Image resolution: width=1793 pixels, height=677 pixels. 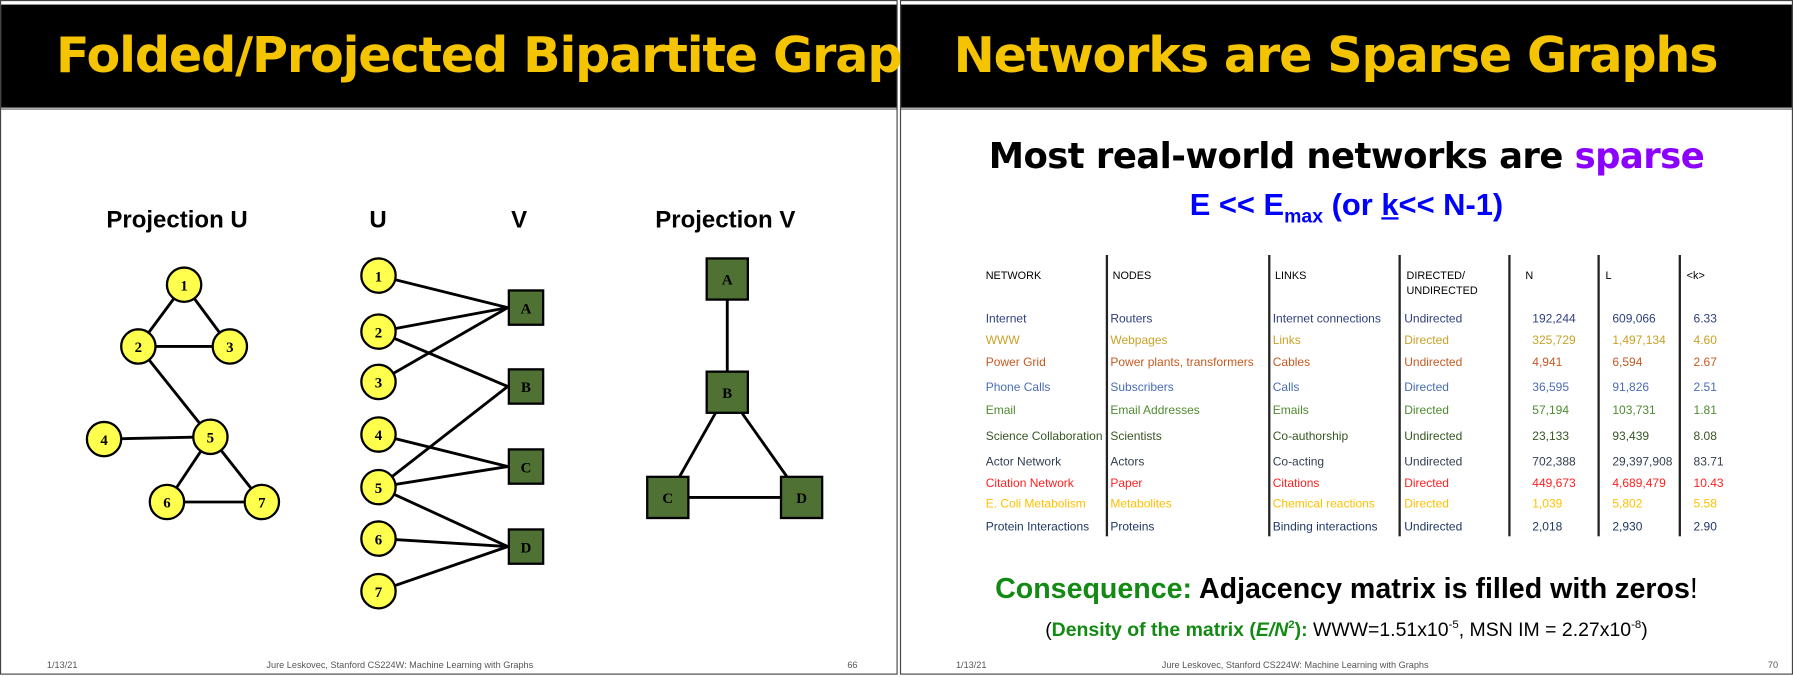 I want to click on table-cell: 91,826, so click(x=1631, y=387).